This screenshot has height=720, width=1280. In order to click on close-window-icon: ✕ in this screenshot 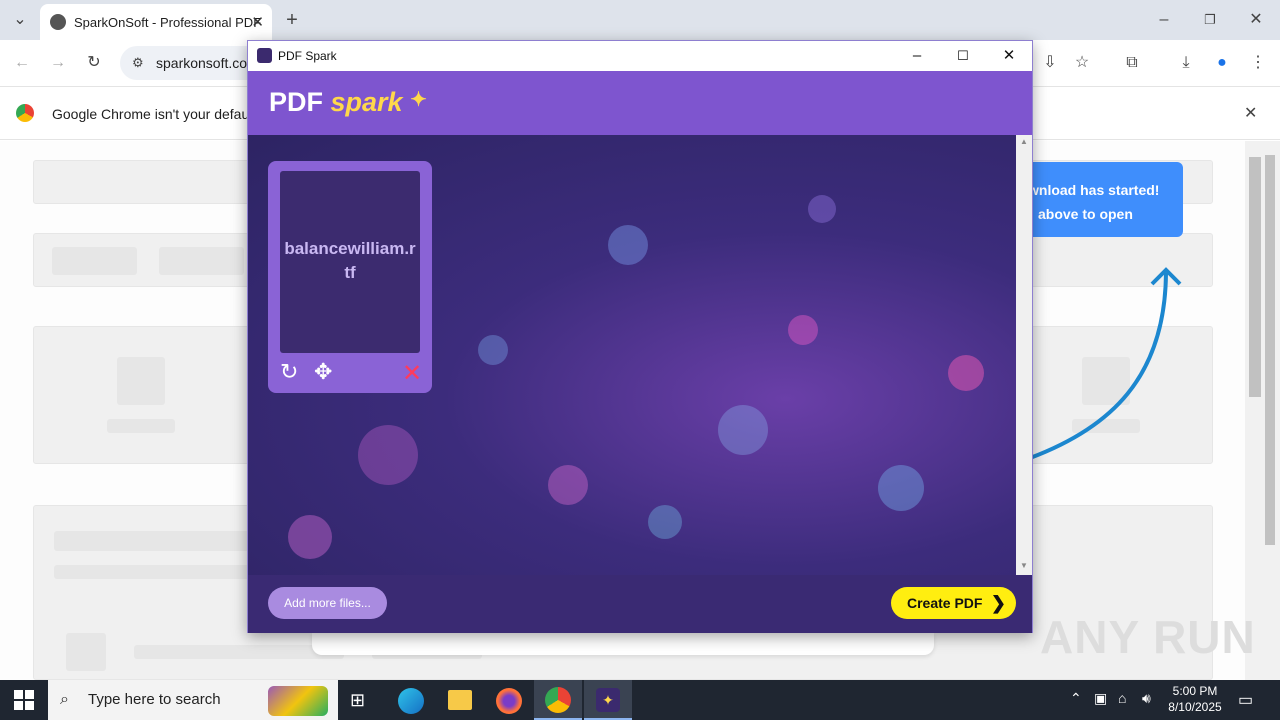, I will do `click(1009, 56)`.